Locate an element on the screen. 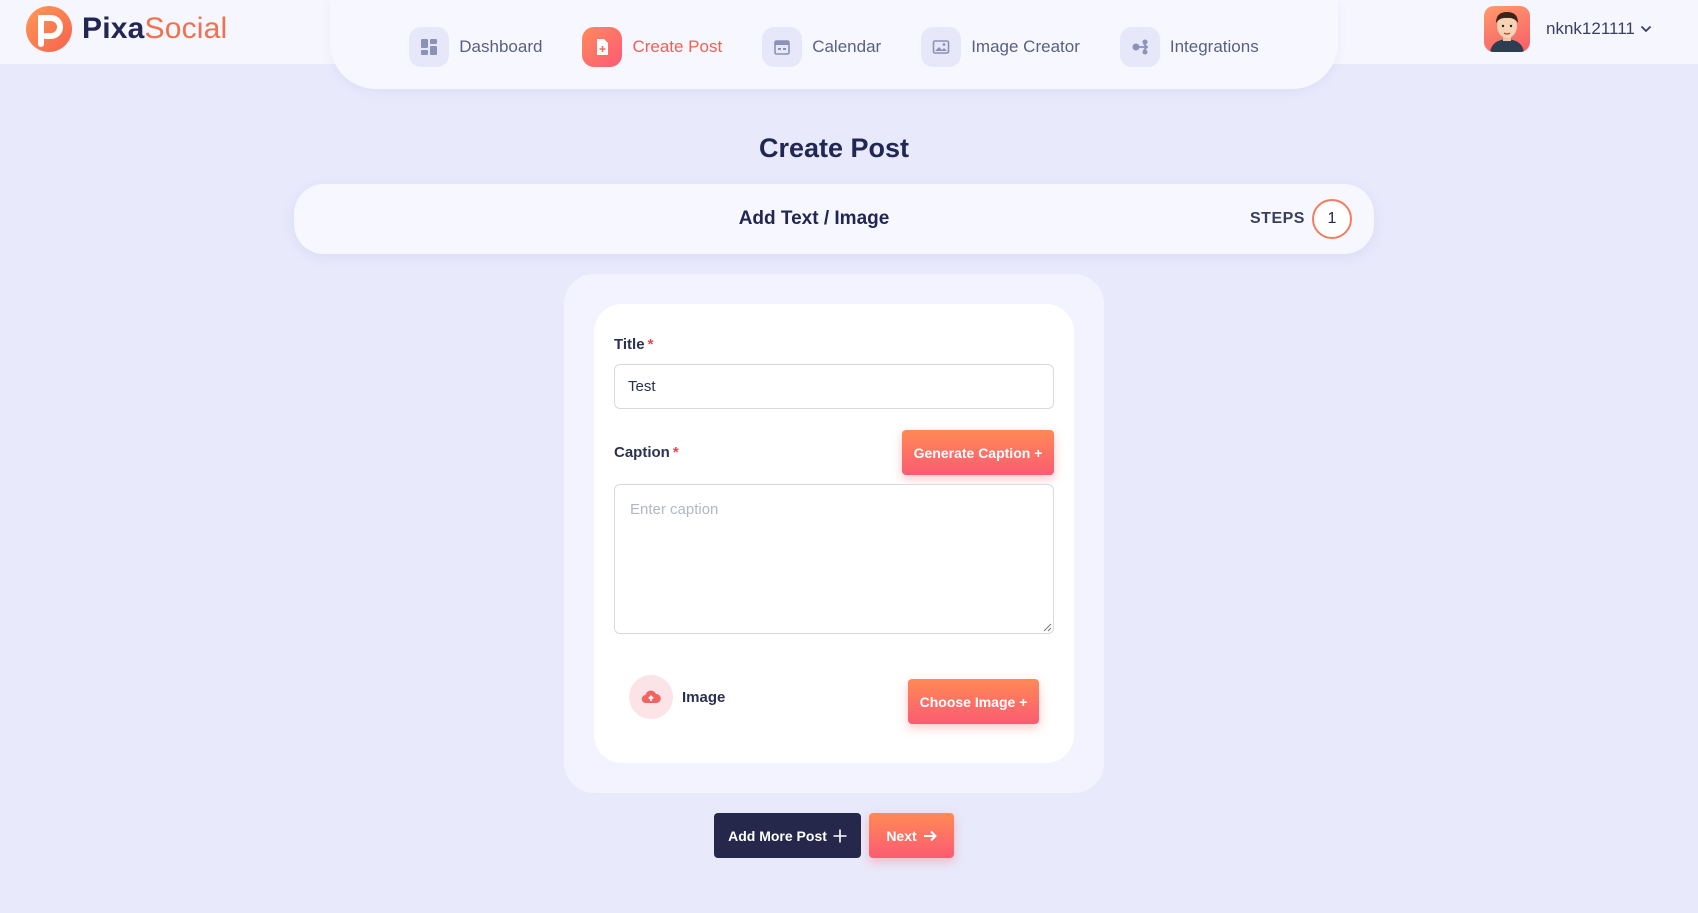 Image resolution: width=1698 pixels, height=913 pixels. caption-textarea is located at coordinates (834, 559).